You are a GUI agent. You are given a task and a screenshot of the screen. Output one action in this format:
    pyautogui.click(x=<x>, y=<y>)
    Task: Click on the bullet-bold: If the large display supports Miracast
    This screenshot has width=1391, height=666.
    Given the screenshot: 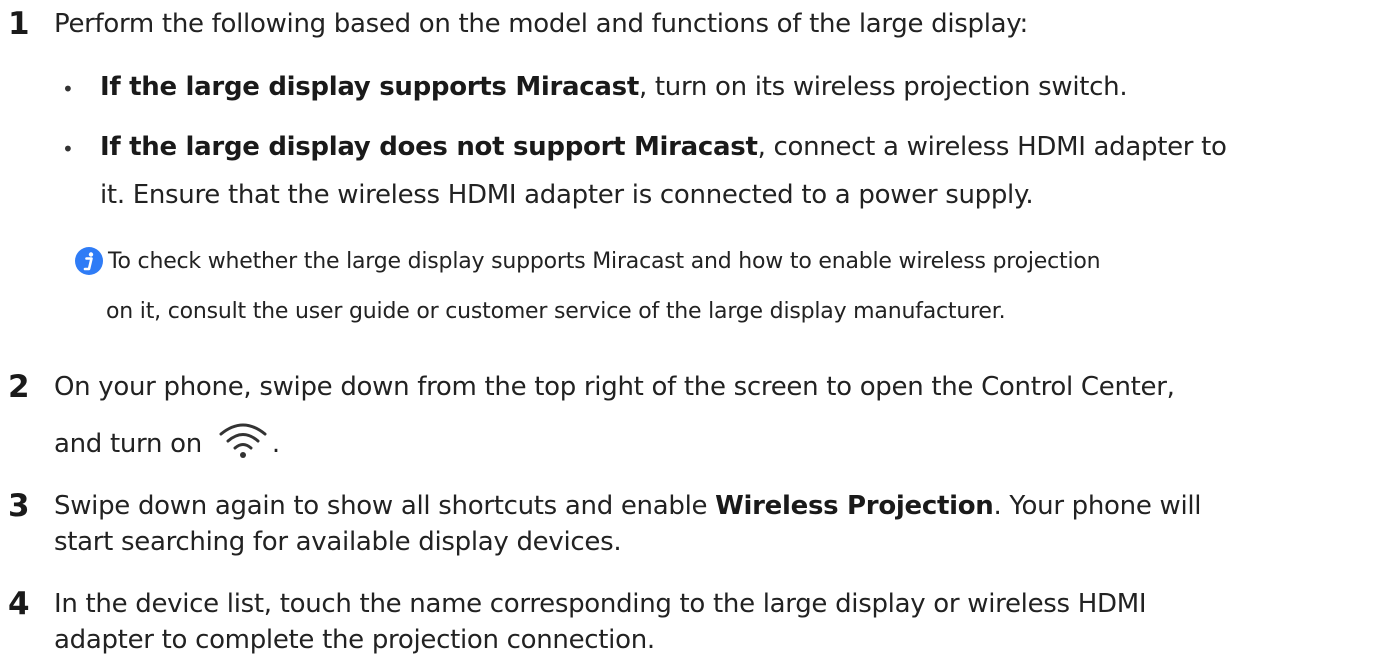 What is the action you would take?
    pyautogui.click(x=369, y=87)
    